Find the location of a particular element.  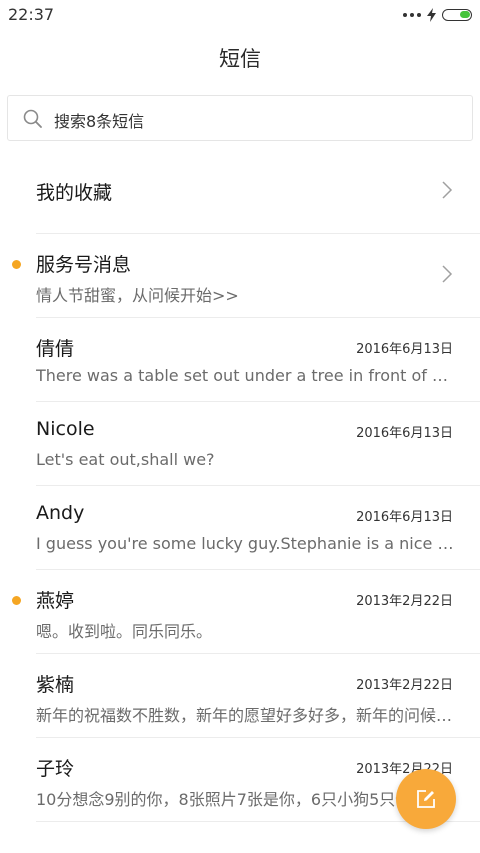

status-time: 22:37 is located at coordinates (31, 14).